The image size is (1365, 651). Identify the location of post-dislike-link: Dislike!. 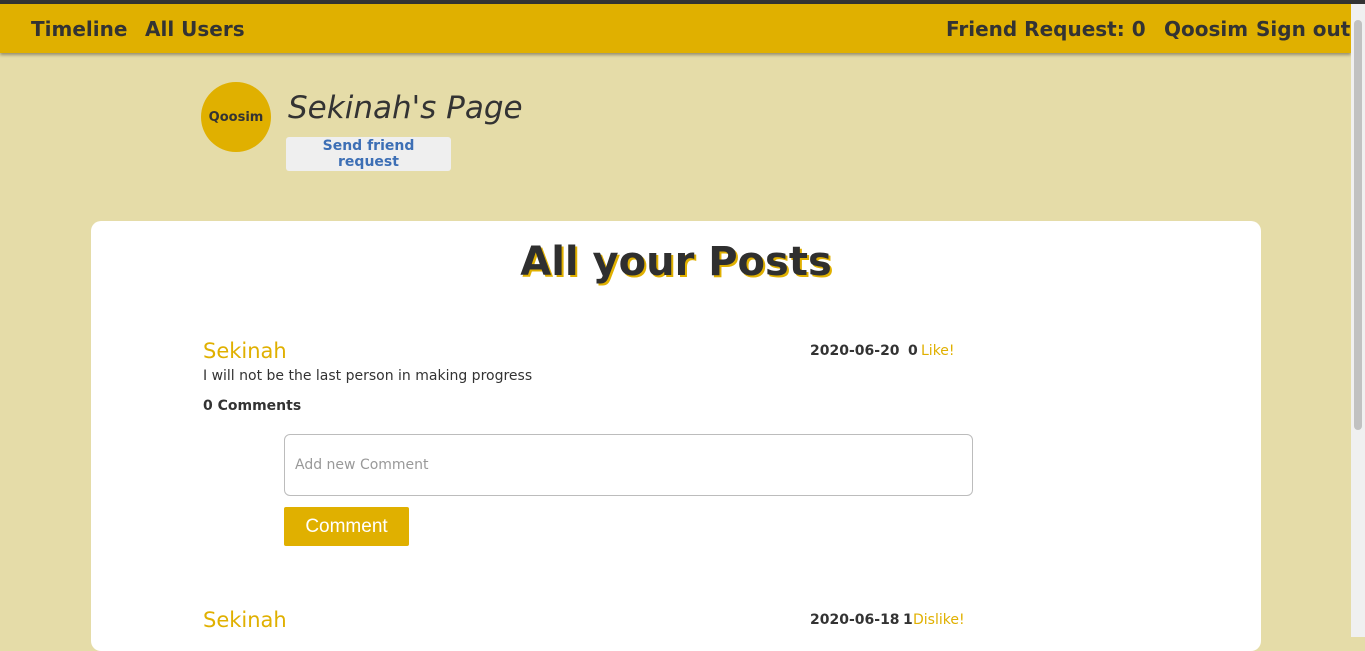
(939, 620).